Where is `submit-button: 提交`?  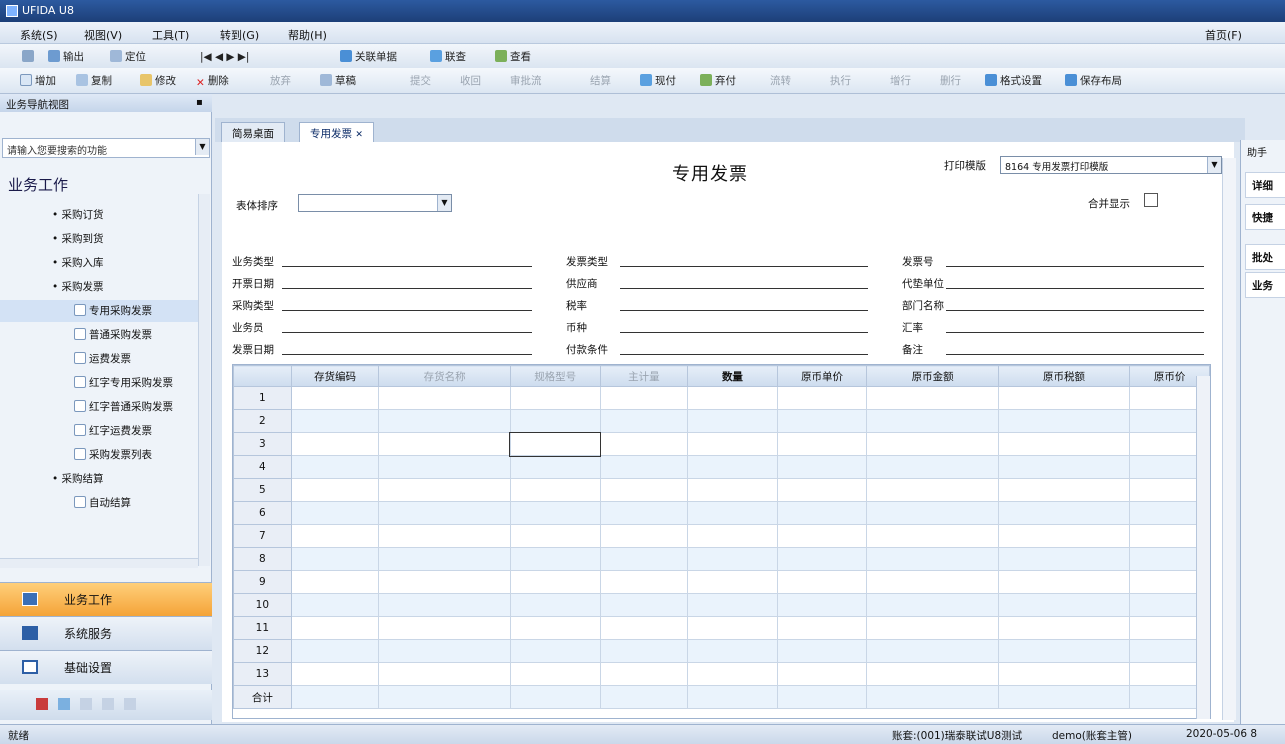
submit-button: 提交 is located at coordinates (420, 81).